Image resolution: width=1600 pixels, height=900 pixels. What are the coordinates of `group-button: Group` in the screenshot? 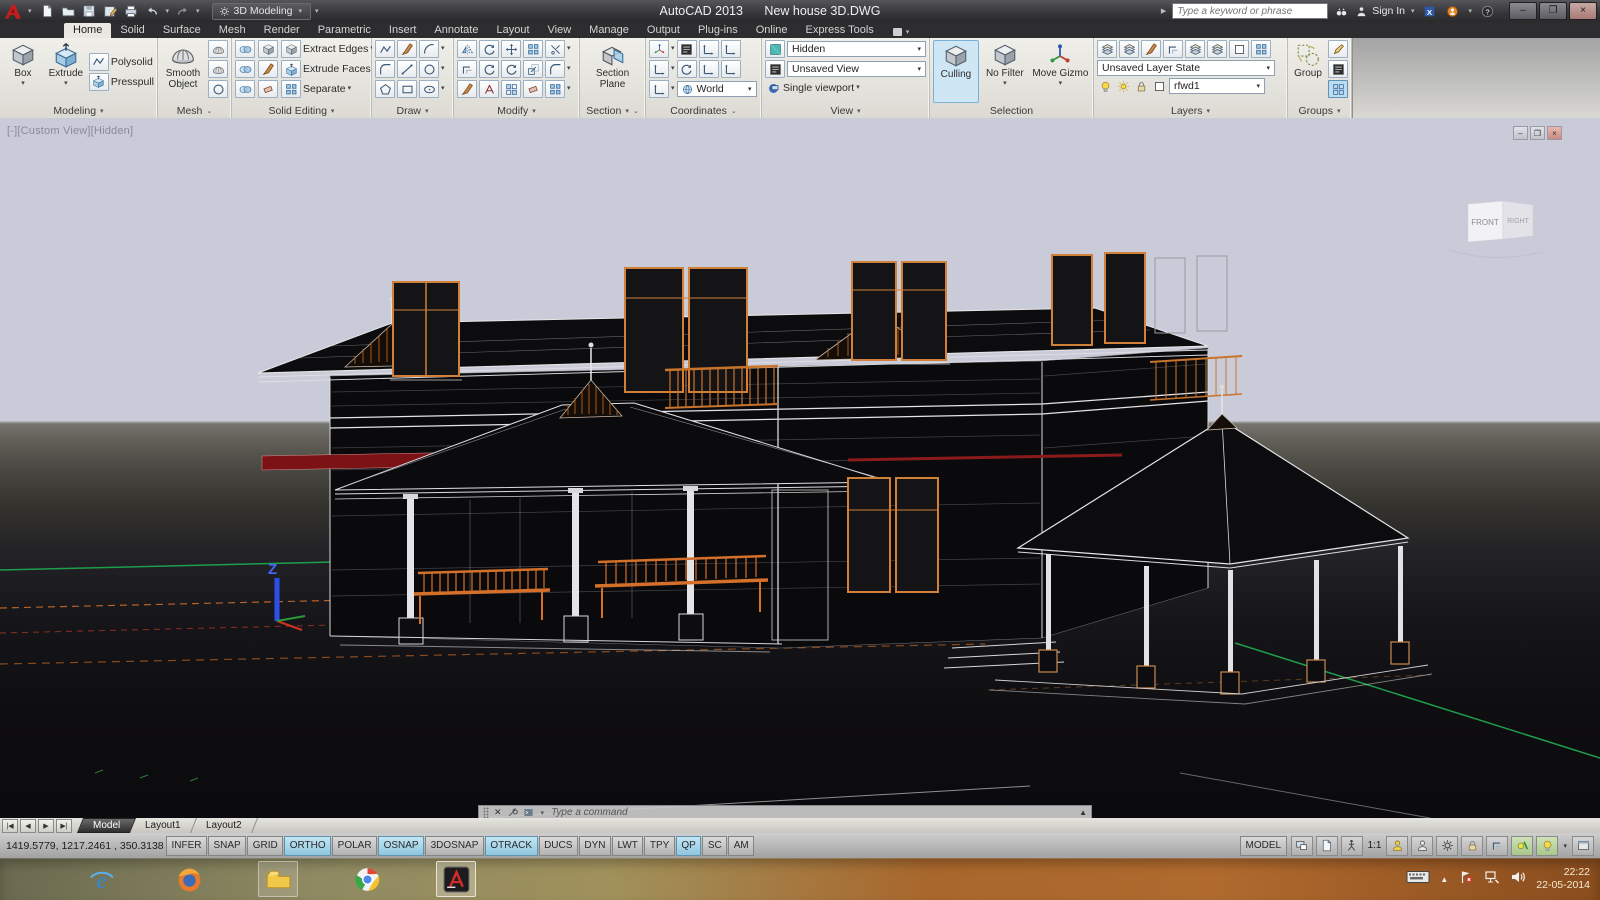 It's located at (1308, 71).